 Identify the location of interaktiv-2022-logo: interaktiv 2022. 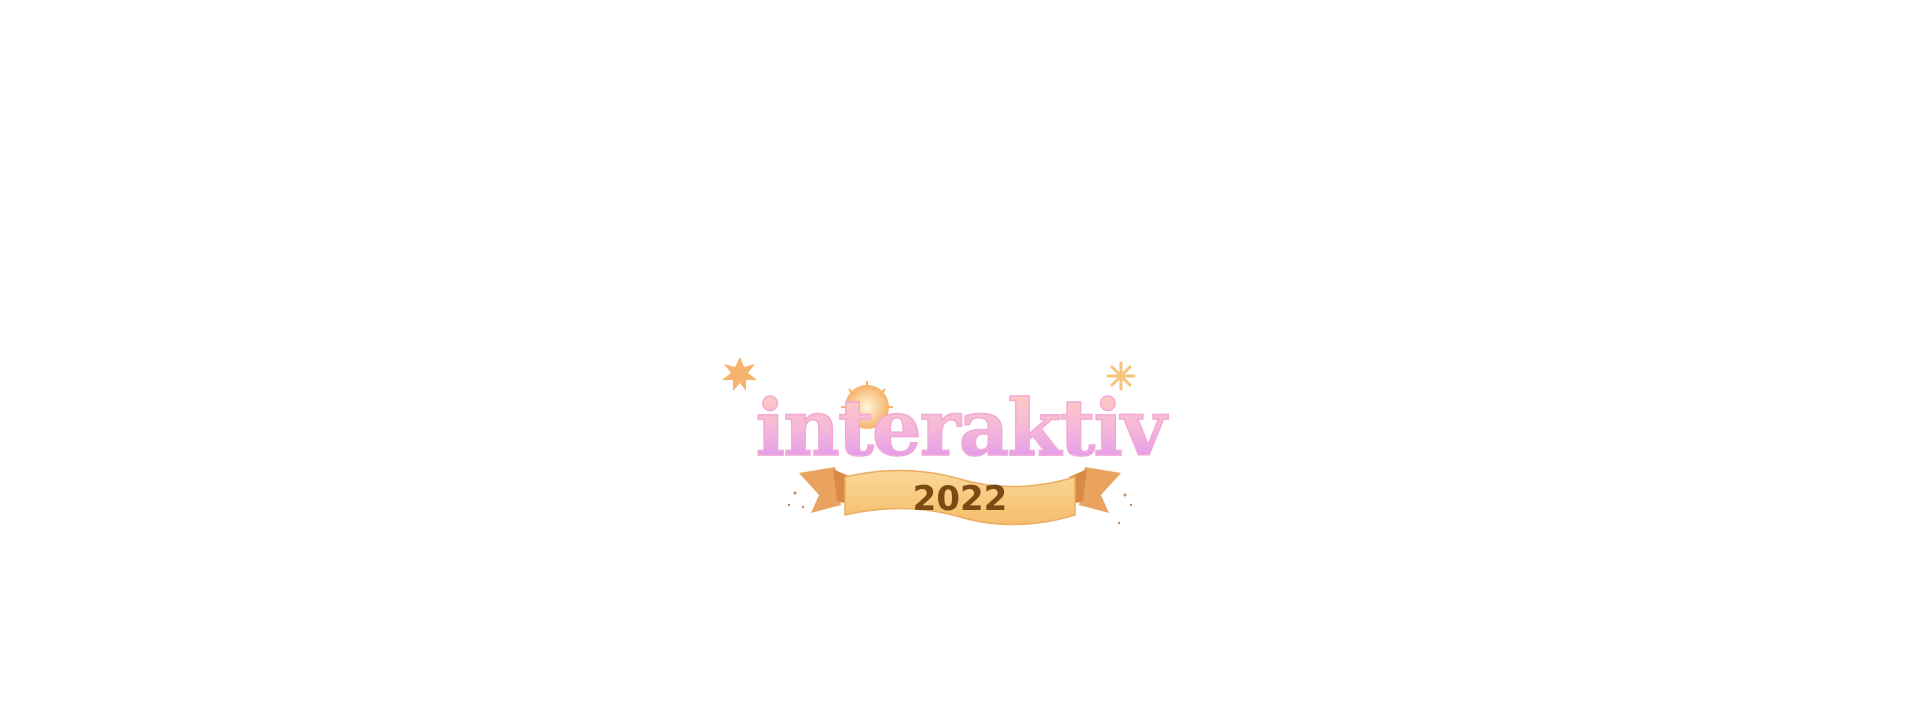
(960, 447).